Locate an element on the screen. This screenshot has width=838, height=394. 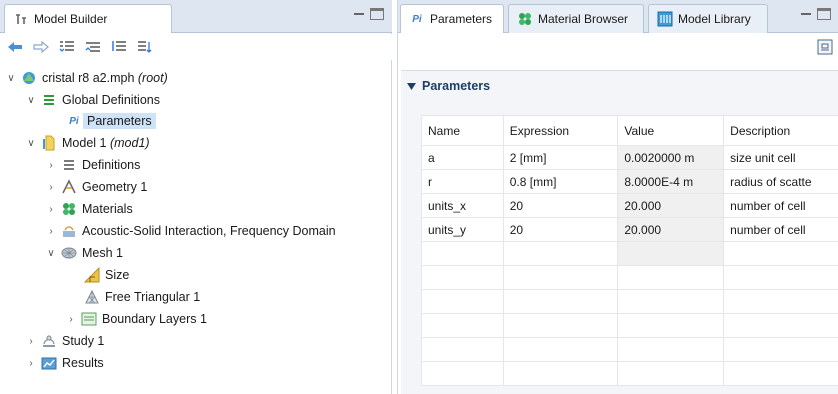
column-header-description: Description is located at coordinates (780, 130).